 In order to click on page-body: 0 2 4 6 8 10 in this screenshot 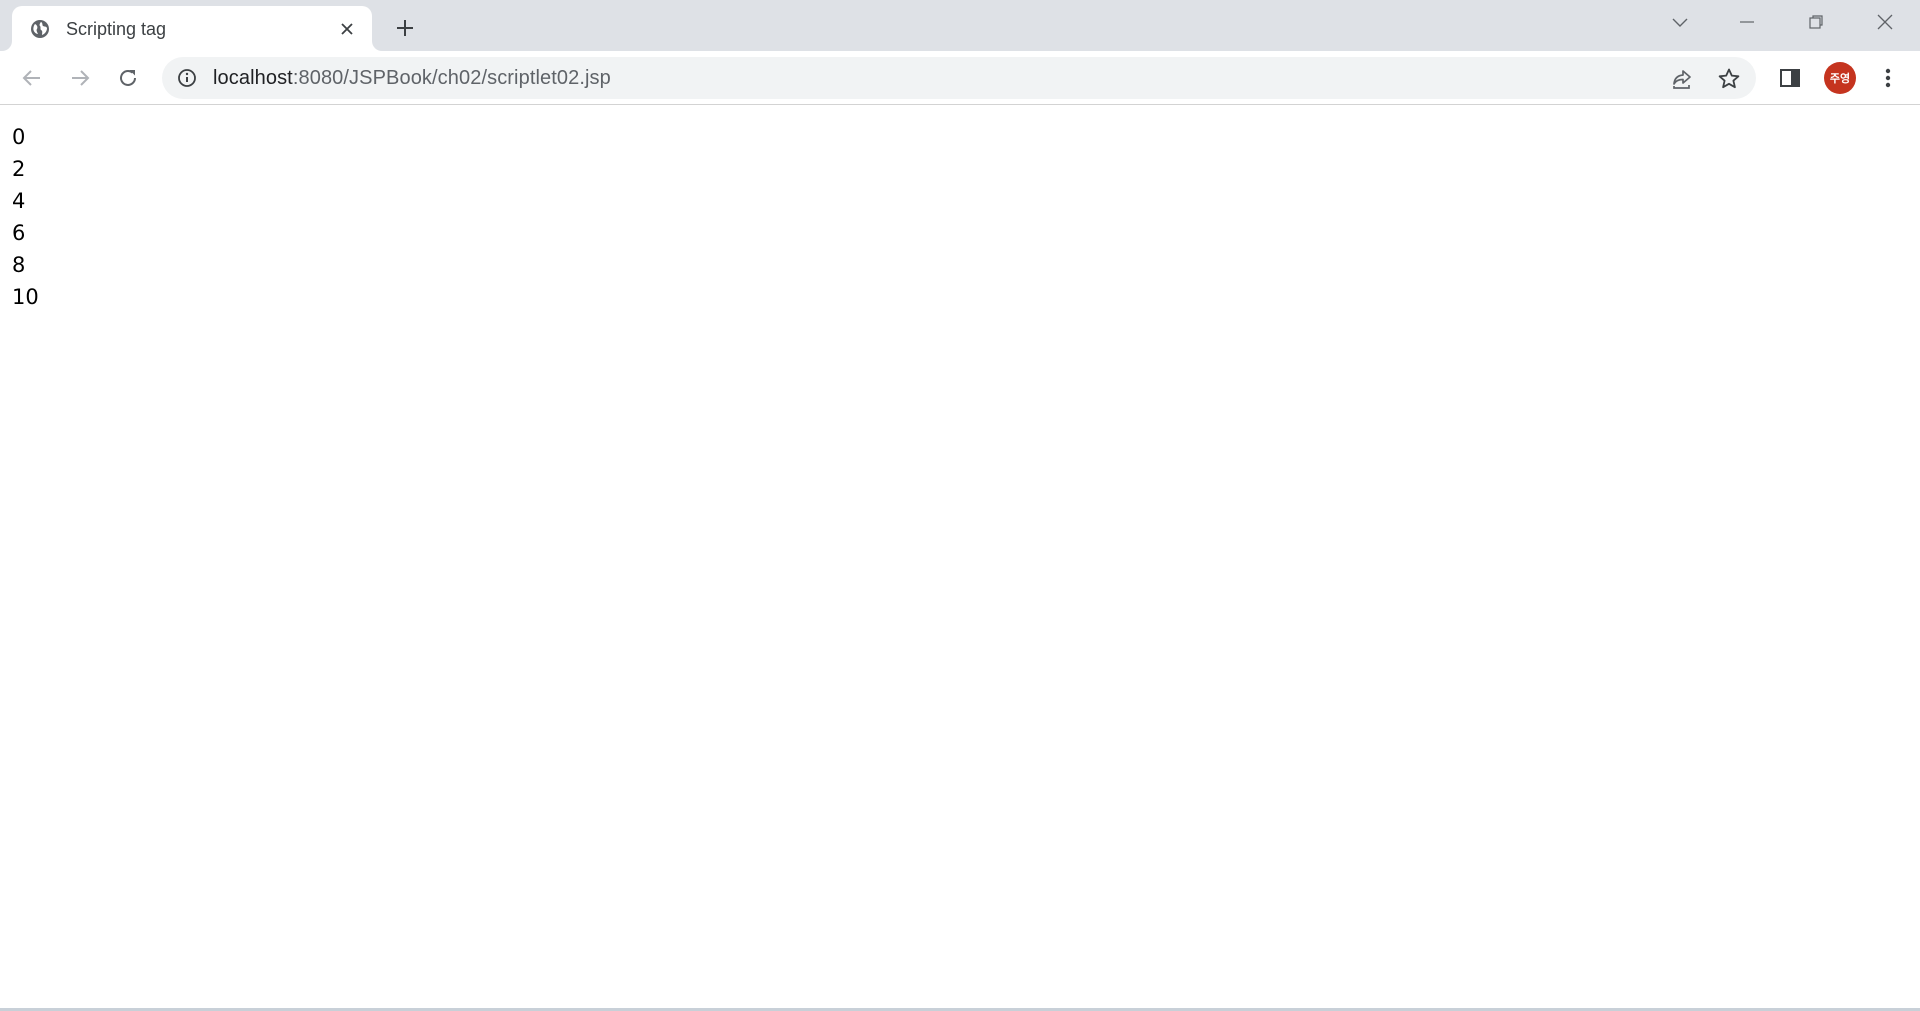, I will do `click(25, 217)`.